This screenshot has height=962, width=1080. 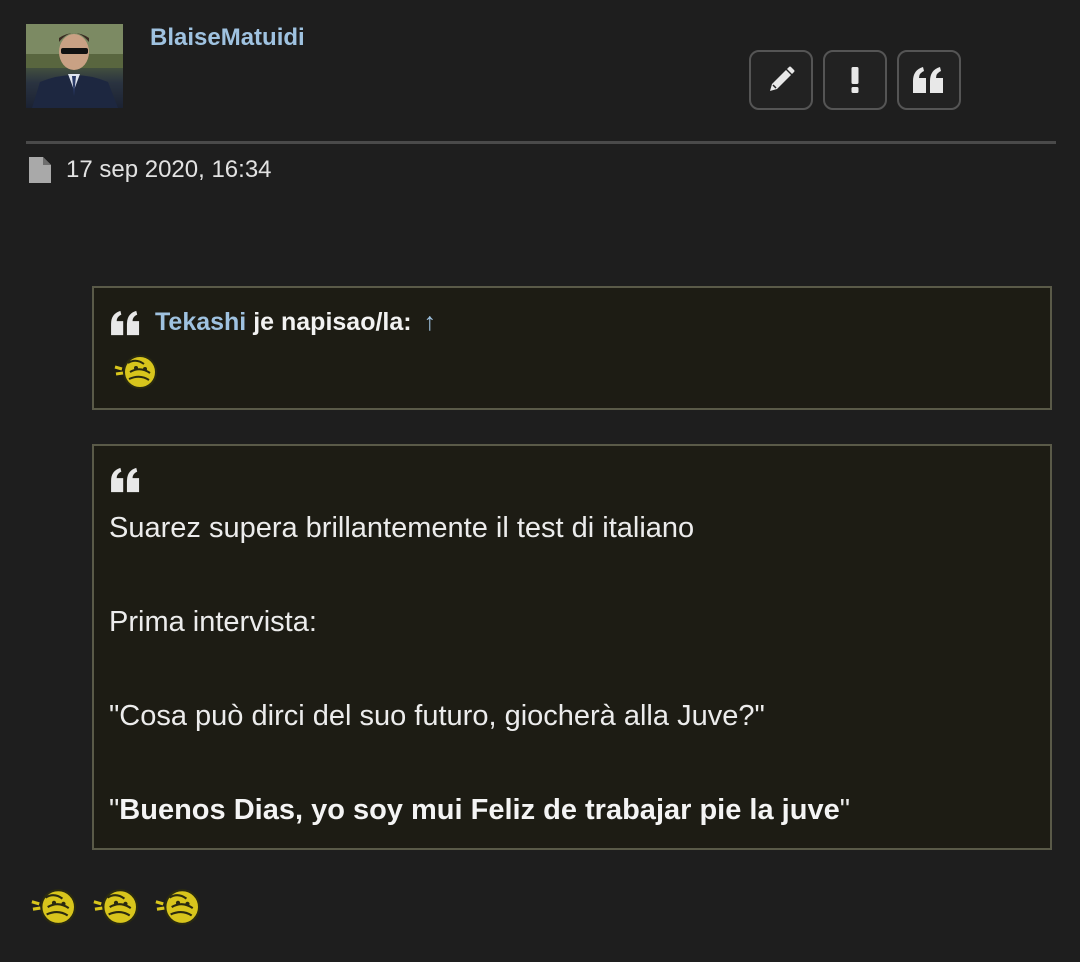 I want to click on username-link: BlaiseMatuidi, so click(x=227, y=38).